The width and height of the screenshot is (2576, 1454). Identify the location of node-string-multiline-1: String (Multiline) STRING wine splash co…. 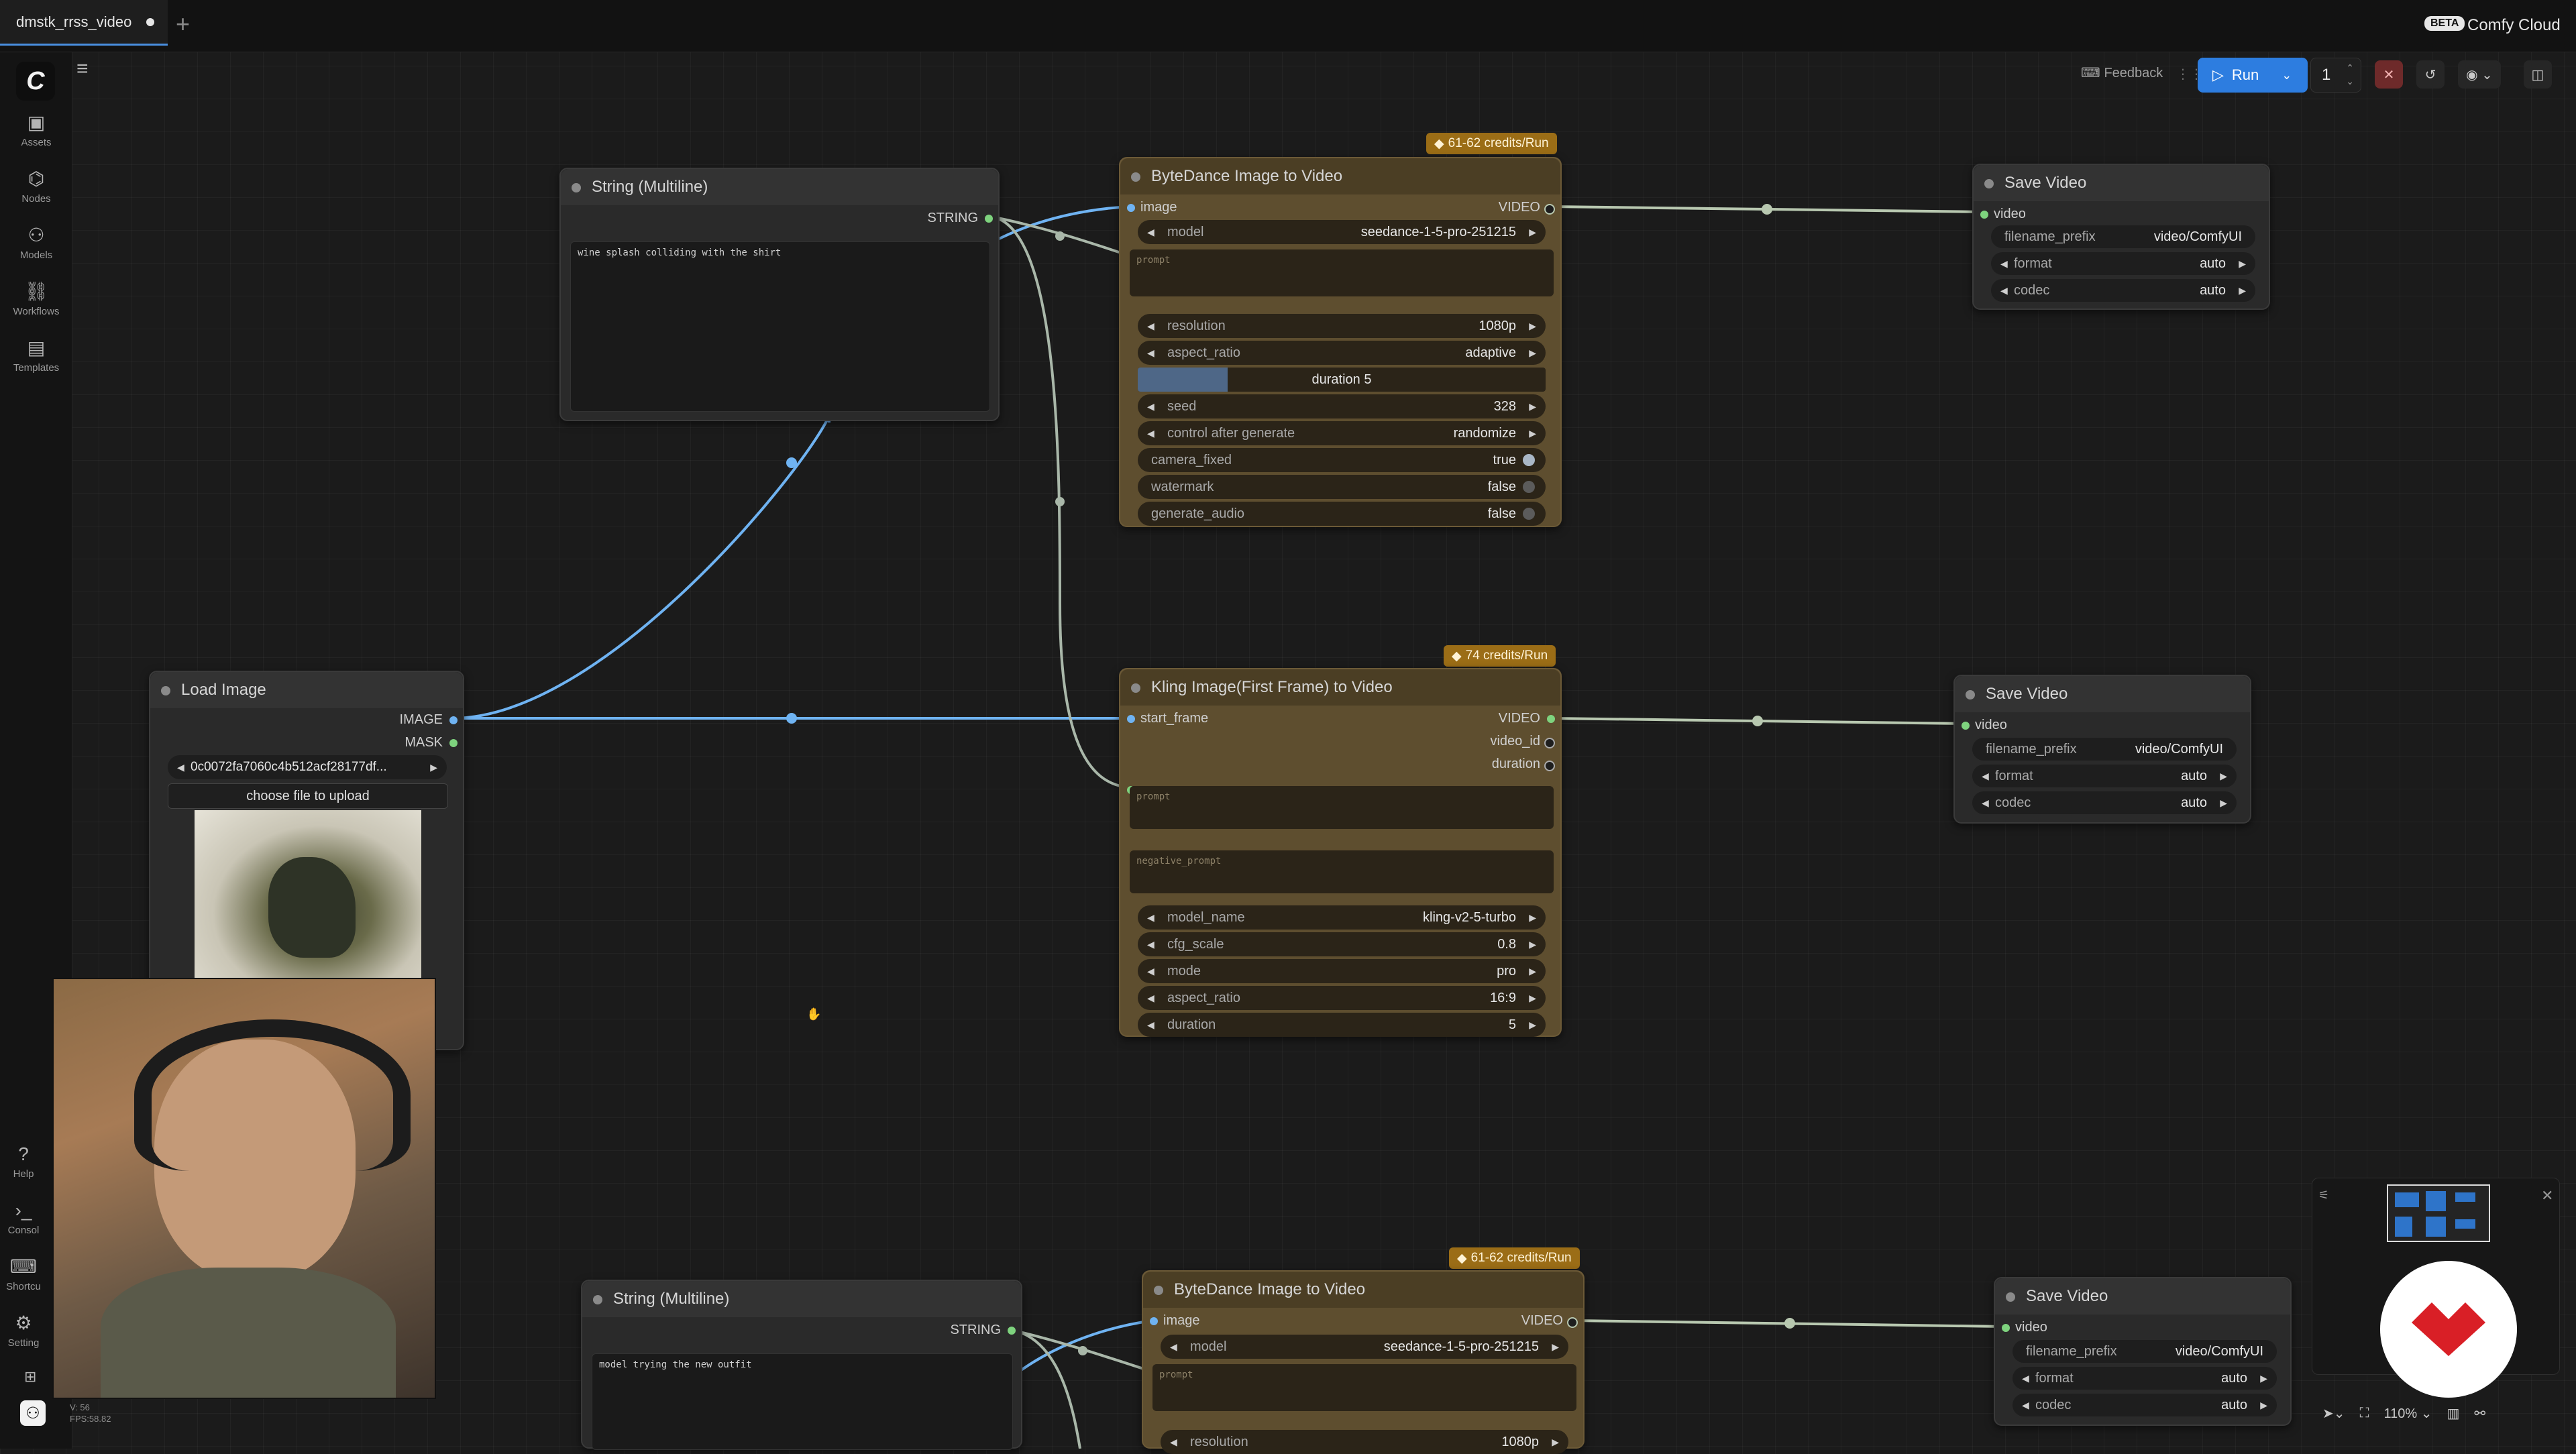
(779, 294).